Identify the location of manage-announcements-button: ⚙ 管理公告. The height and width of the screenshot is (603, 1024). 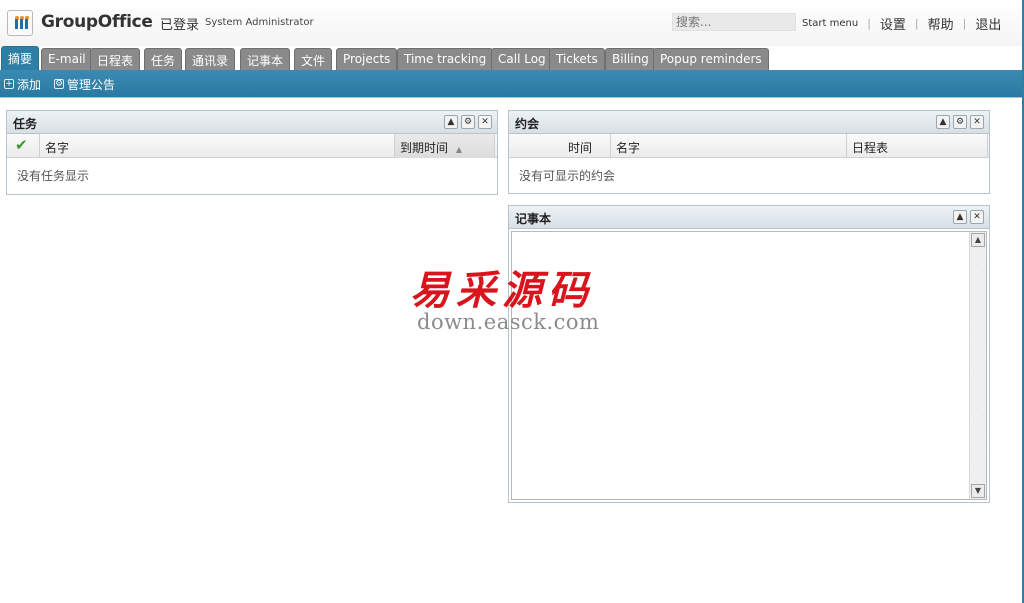
(84, 84).